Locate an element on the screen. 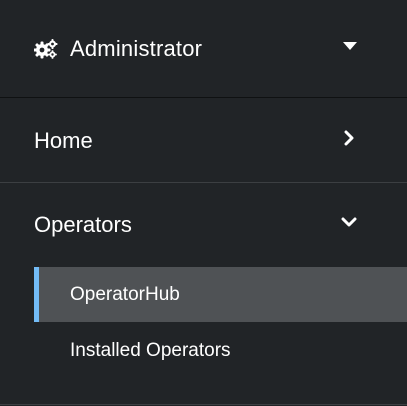 The width and height of the screenshot is (407, 406). nav-item-installed-operators: Installed Operators is located at coordinates (220, 350).